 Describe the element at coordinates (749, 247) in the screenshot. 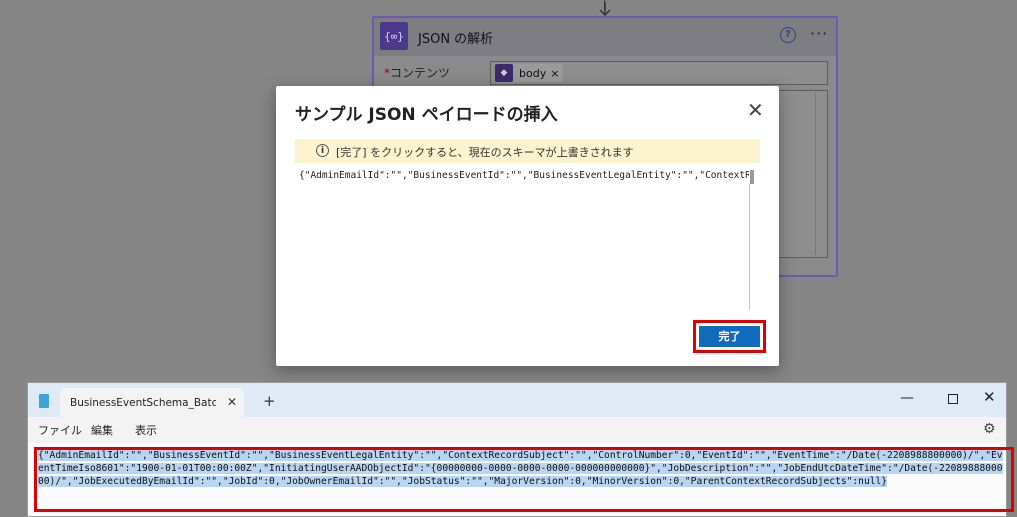

I see `dialog-scrollbar` at that location.